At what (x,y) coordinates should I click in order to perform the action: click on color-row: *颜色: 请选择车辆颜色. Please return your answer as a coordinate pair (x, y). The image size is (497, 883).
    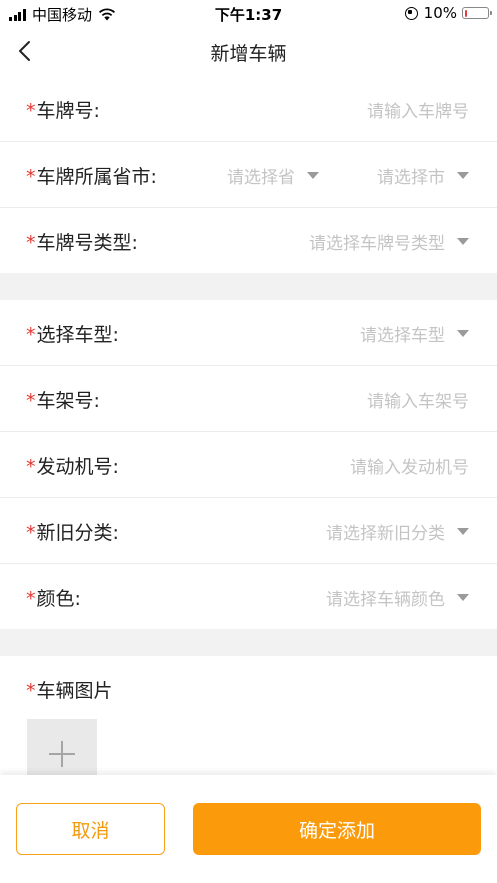
    Looking at the image, I should click on (248, 596).